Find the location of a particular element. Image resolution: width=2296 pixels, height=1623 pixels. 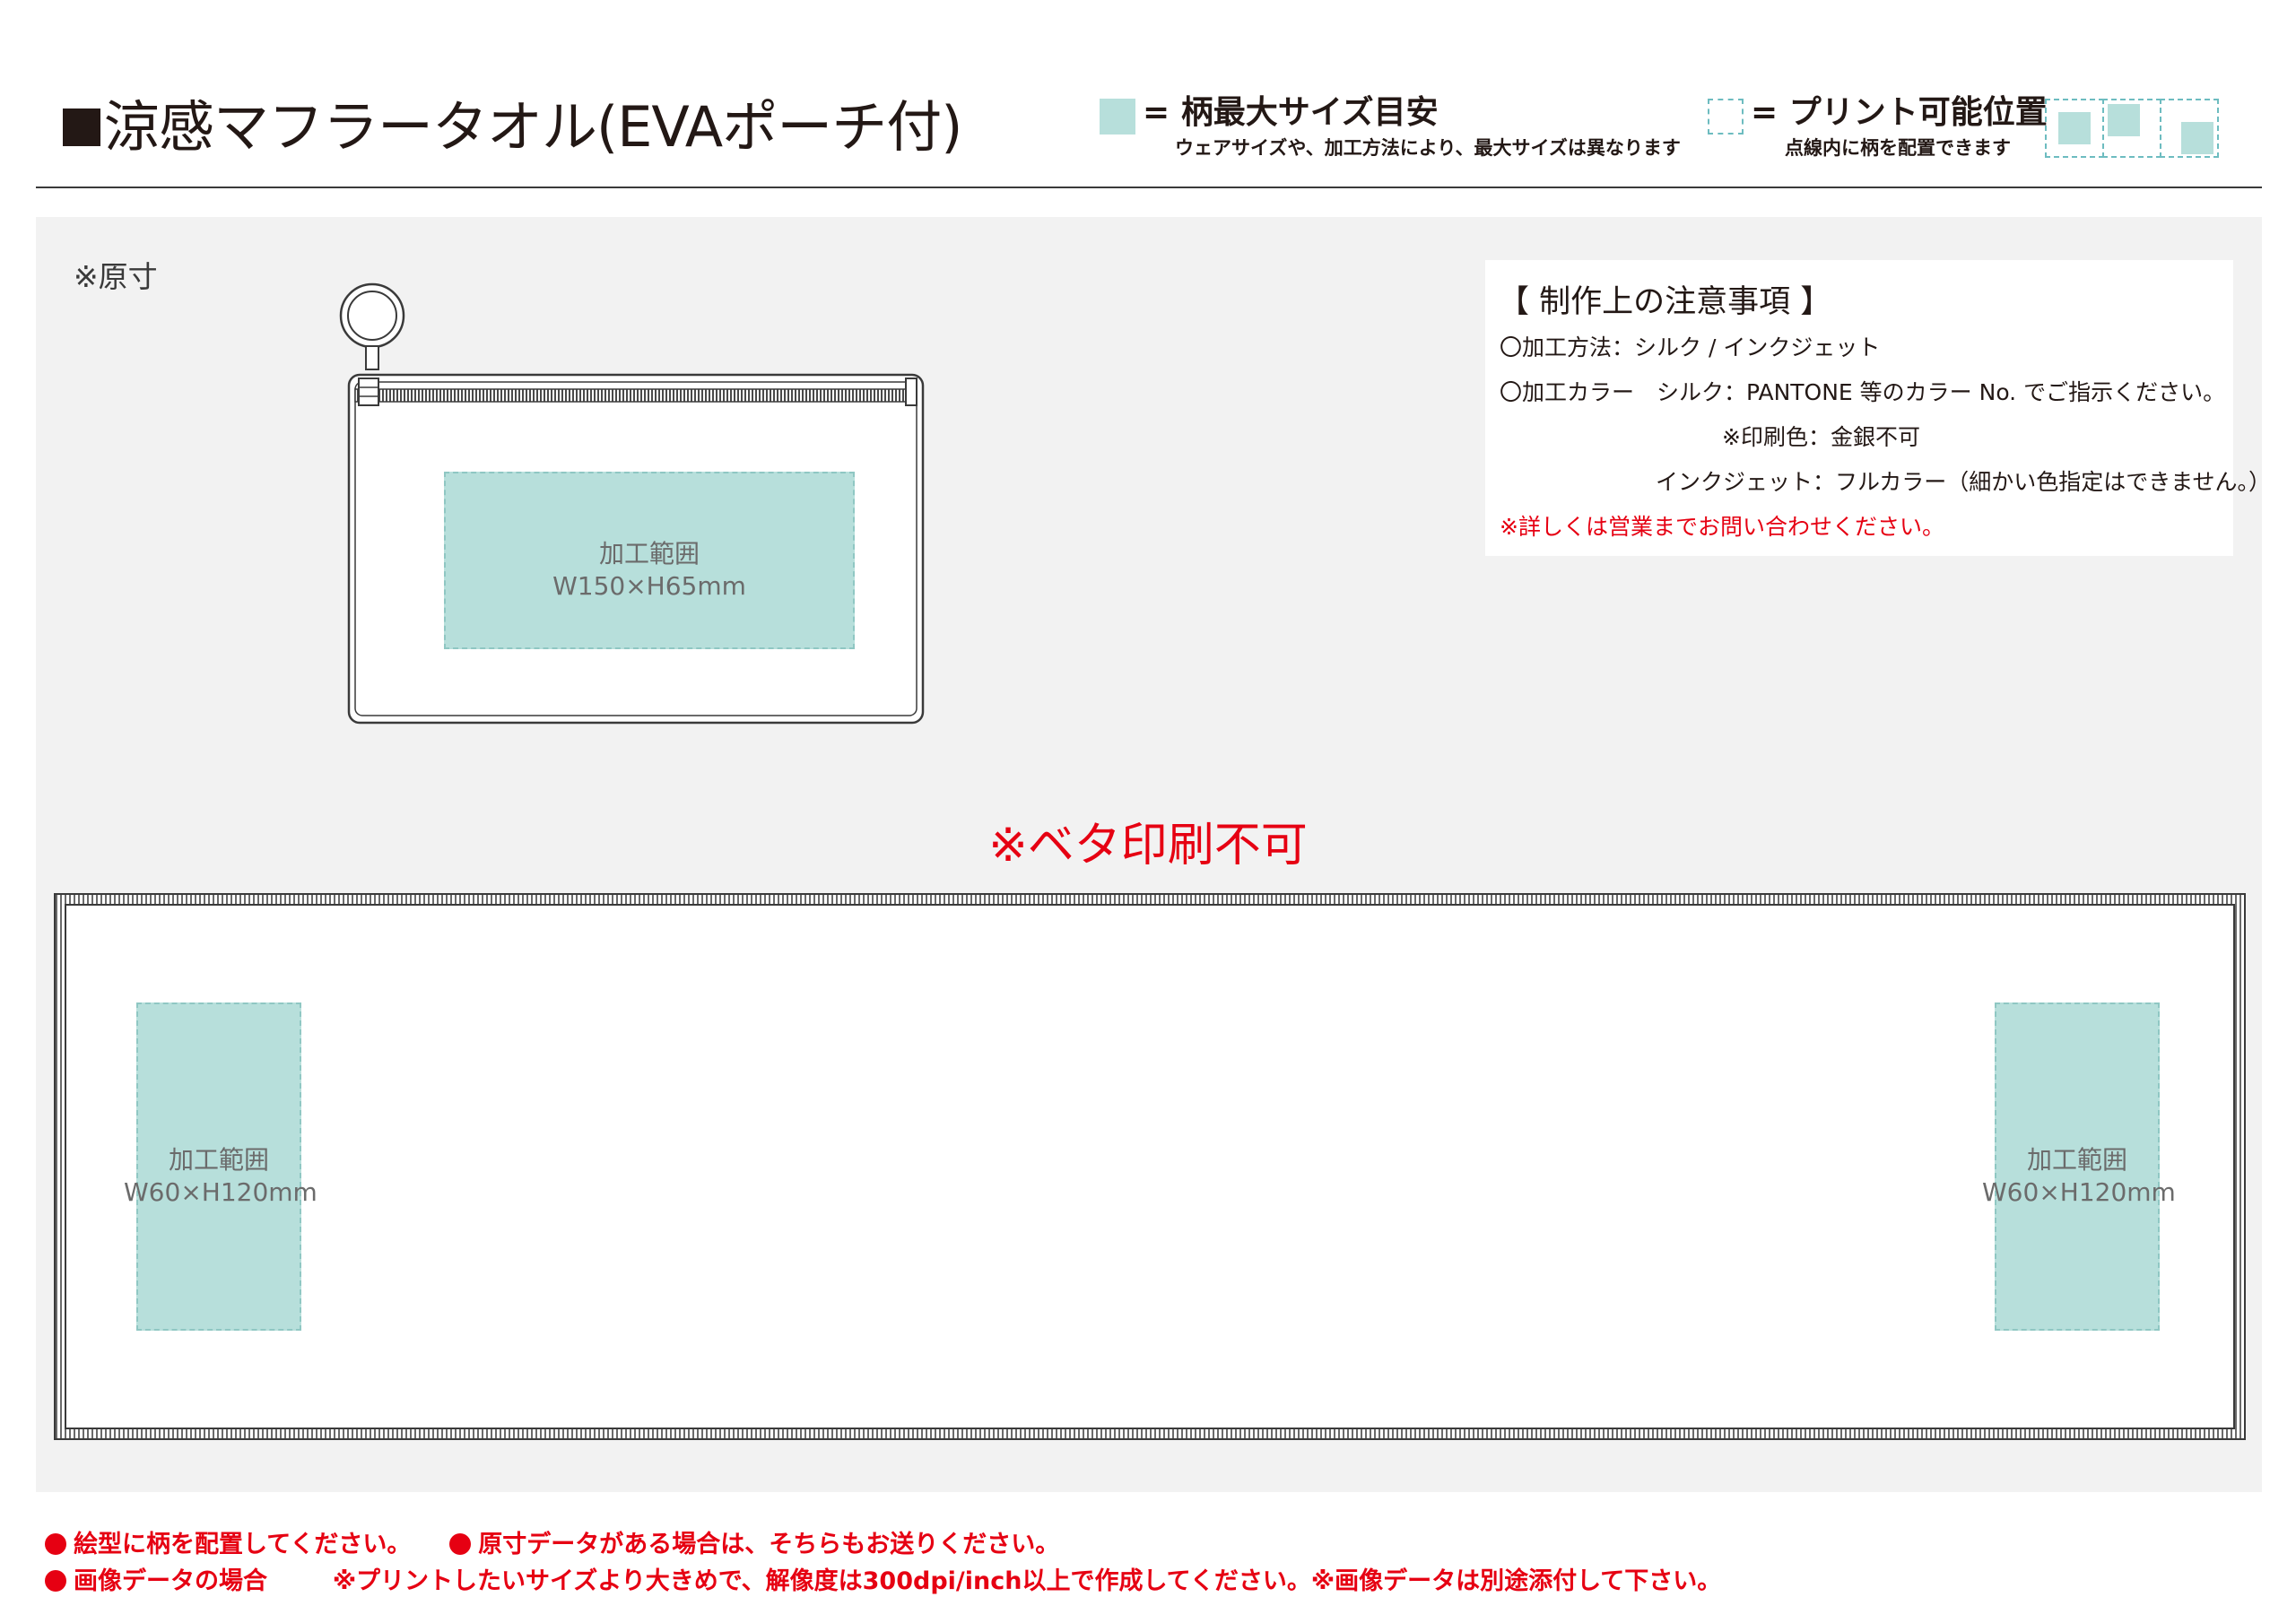

max-size-swatch-icon is located at coordinates (1117, 117).